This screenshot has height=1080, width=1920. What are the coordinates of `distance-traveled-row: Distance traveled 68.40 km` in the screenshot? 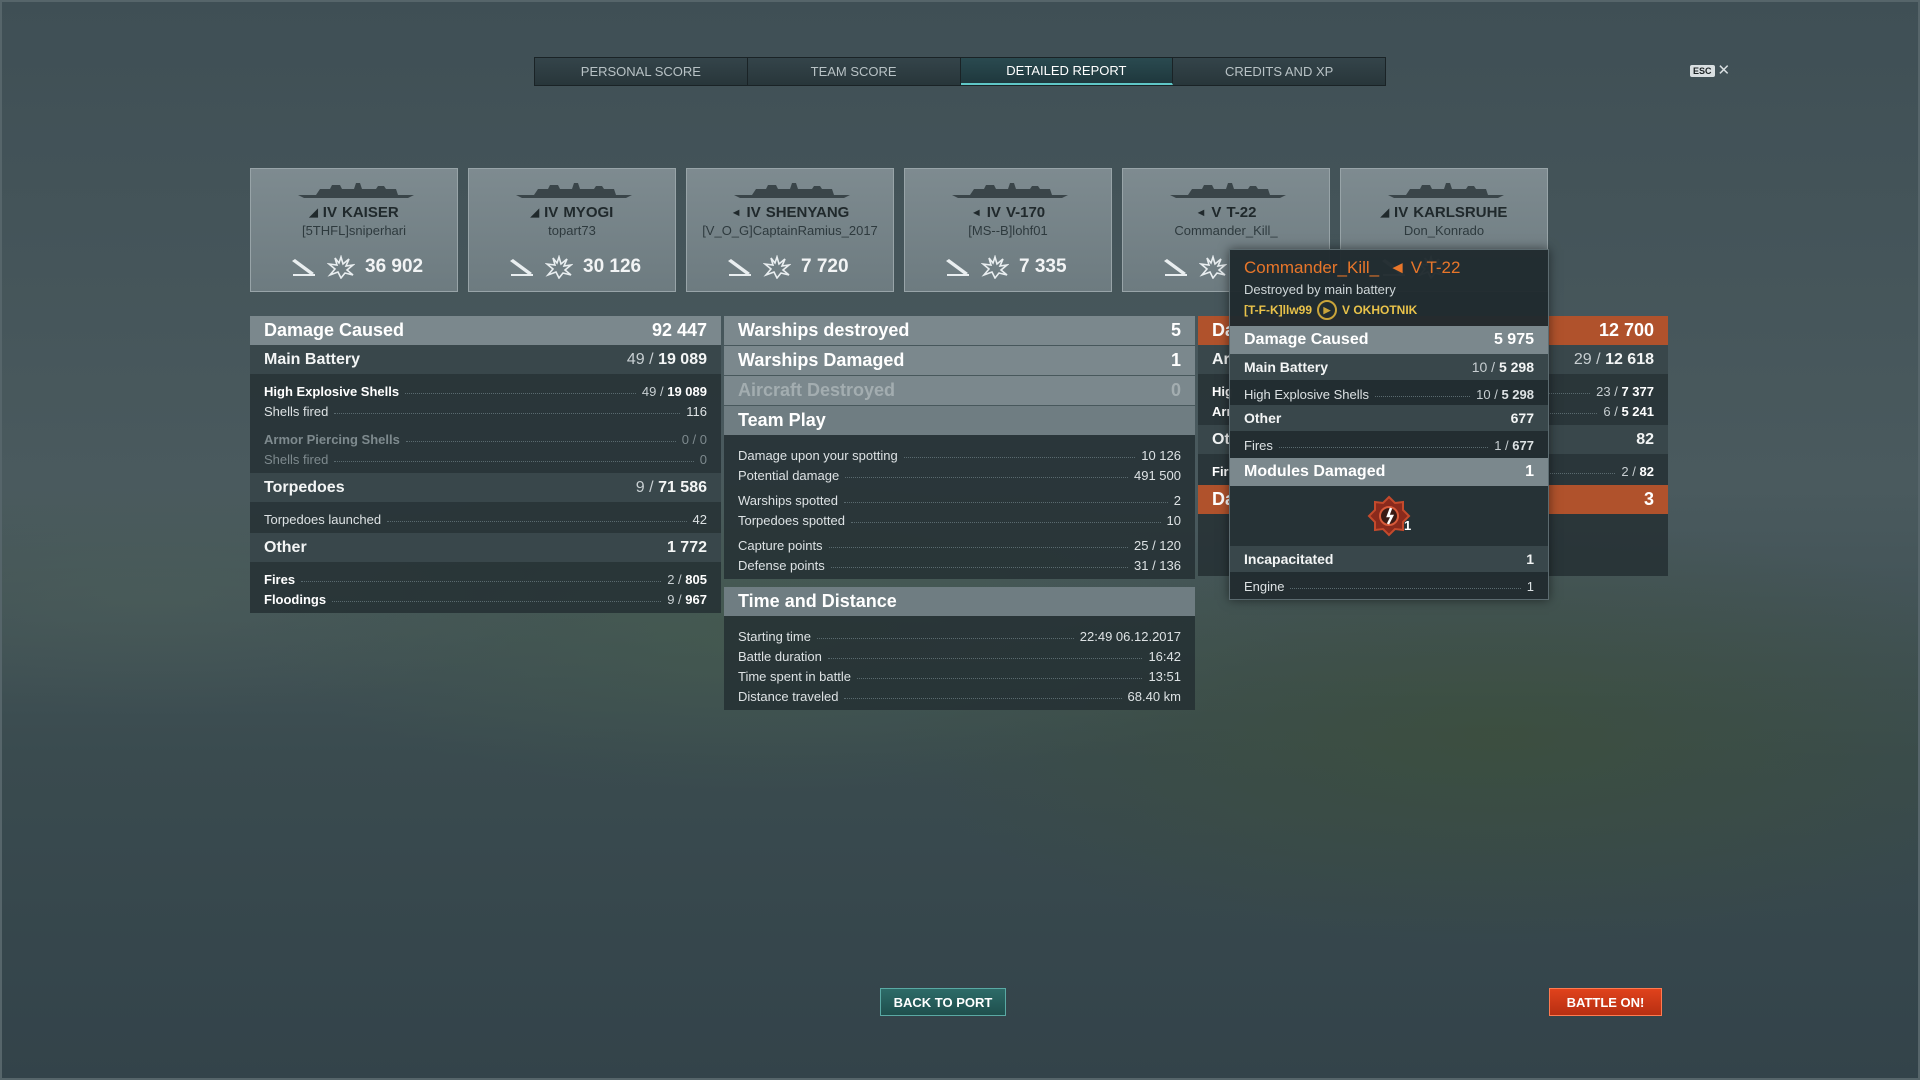 It's located at (959, 696).